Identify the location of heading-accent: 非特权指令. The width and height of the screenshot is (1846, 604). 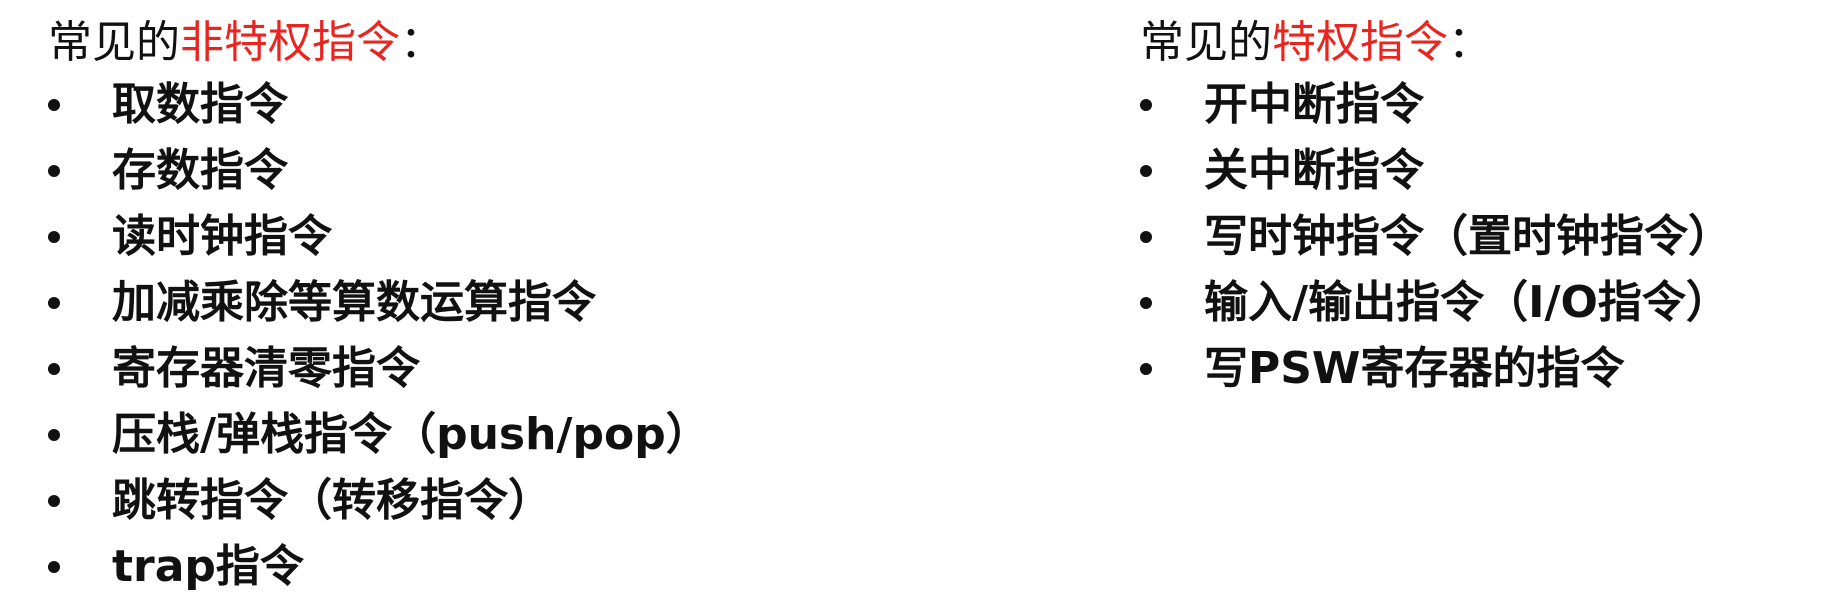
(290, 42).